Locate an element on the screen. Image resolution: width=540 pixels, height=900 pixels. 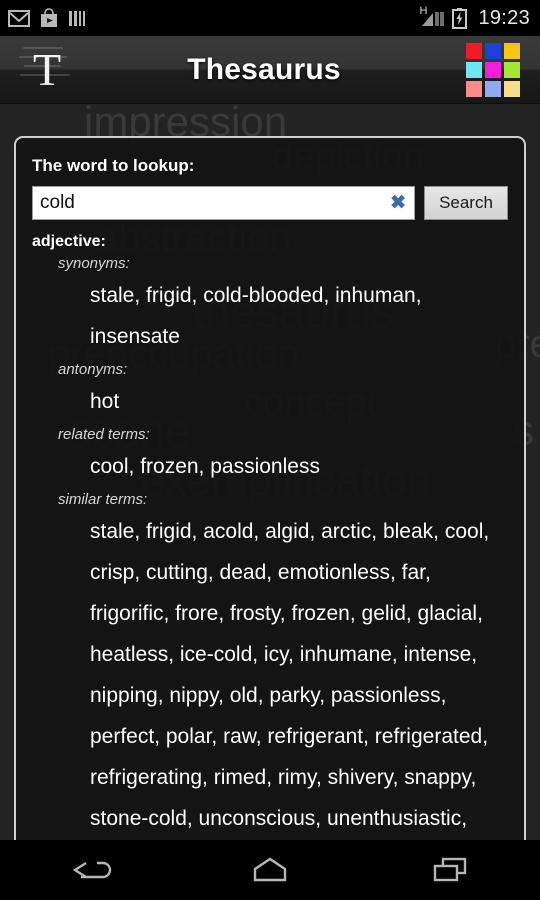
battery-charging-icon is located at coordinates (460, 18).